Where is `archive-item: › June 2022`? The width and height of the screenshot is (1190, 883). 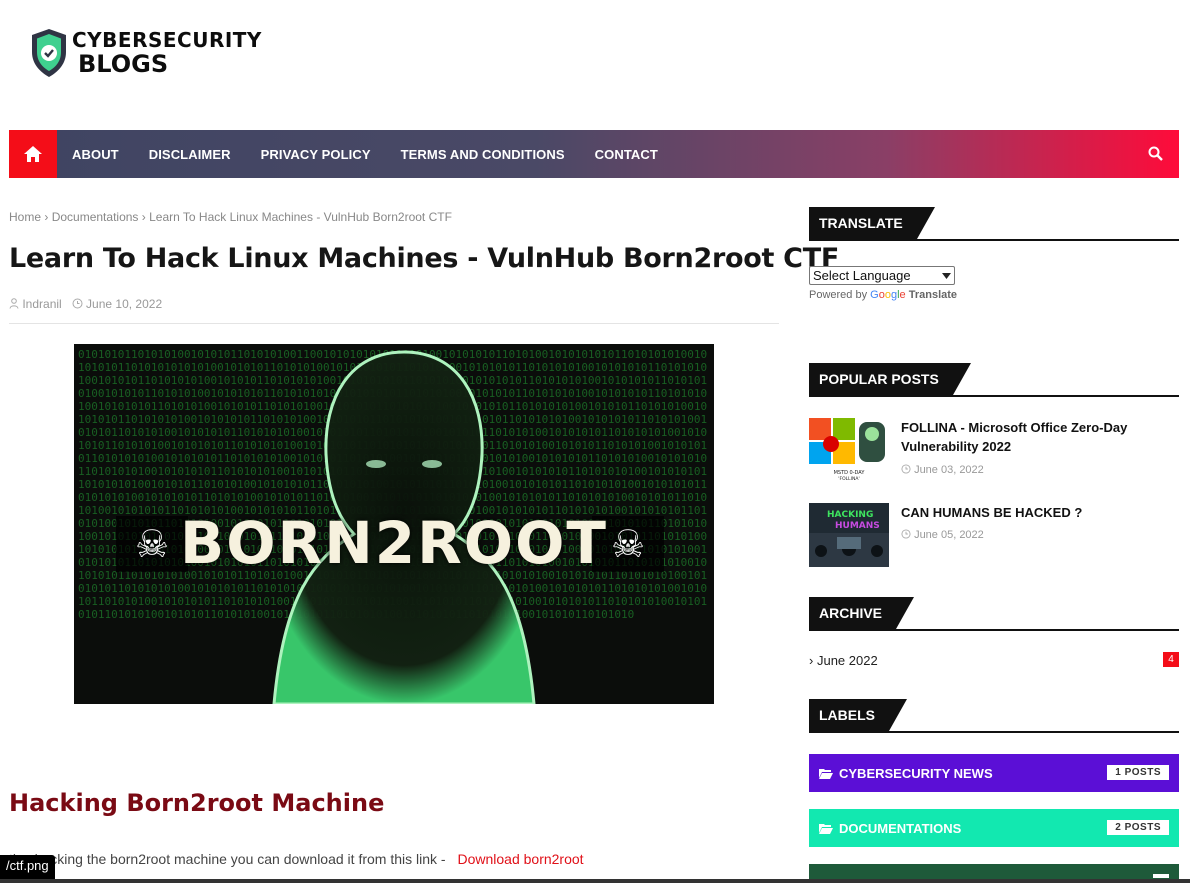
archive-item: › June 2022 is located at coordinates (843, 660).